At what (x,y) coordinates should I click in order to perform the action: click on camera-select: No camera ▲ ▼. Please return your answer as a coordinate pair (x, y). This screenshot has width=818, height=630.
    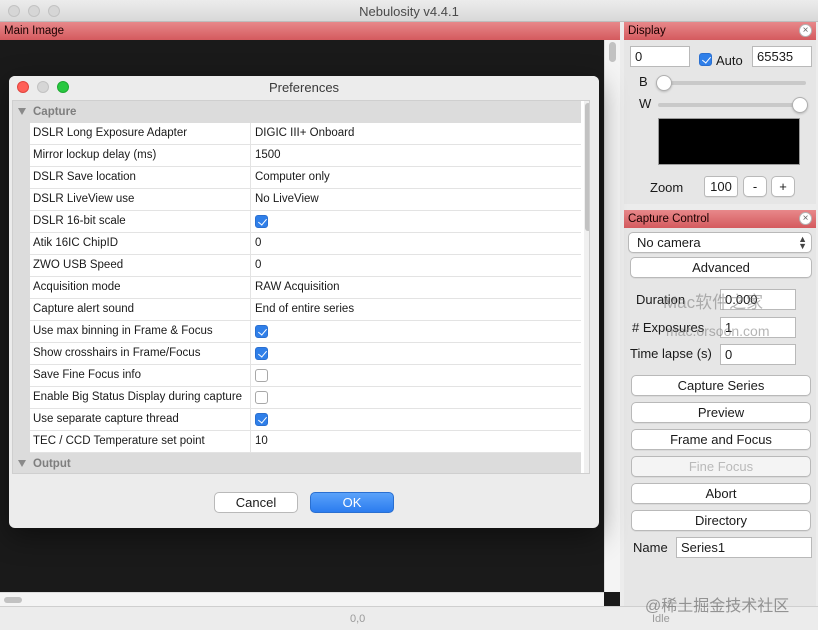
    Looking at the image, I should click on (720, 242).